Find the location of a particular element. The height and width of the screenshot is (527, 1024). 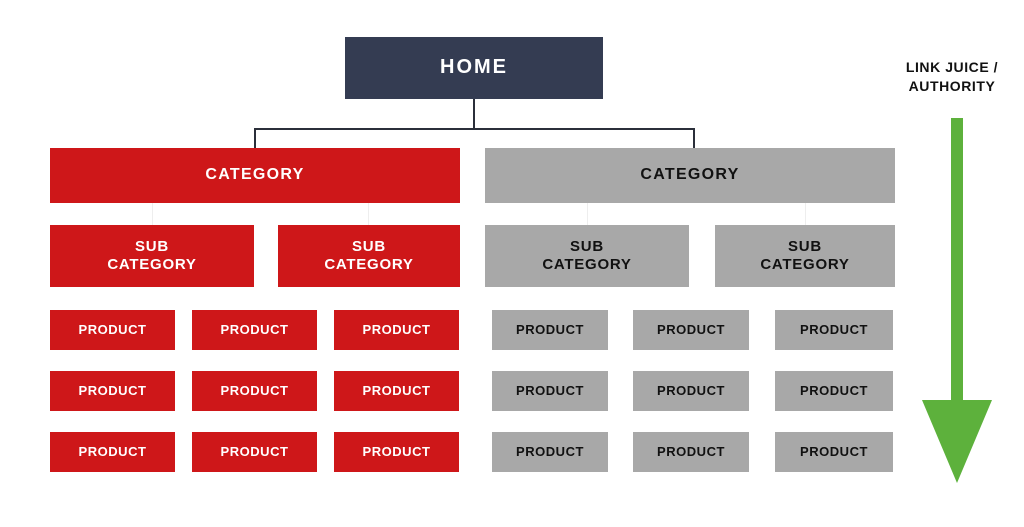

connector-horizontal-bus is located at coordinates (474, 129).